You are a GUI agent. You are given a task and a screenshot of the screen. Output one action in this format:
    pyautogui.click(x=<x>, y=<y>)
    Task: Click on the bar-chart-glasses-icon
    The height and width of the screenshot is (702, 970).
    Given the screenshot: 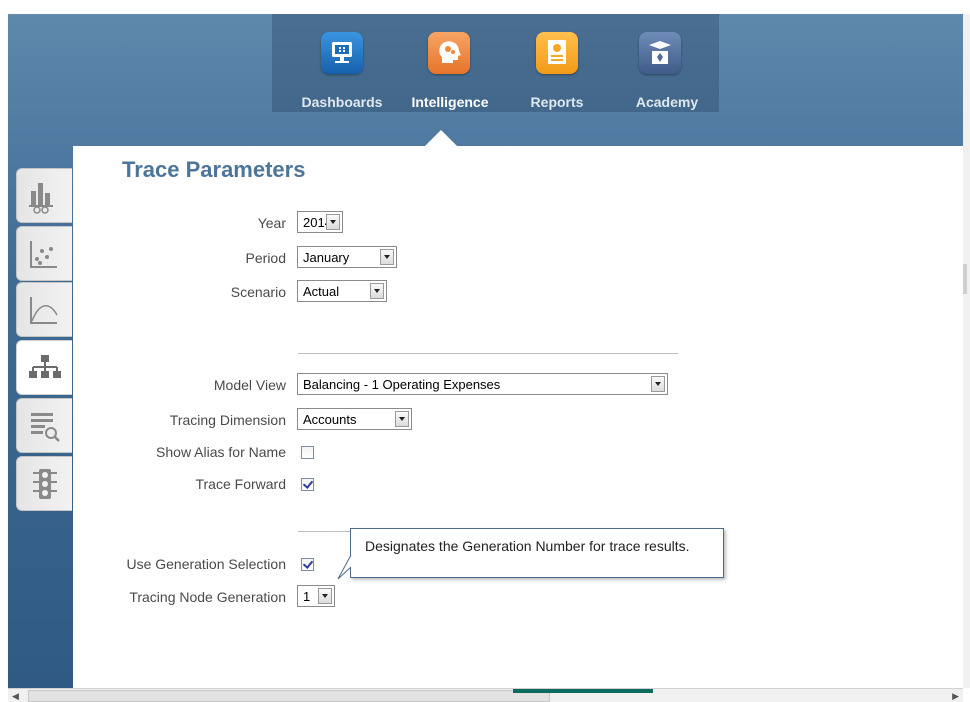 What is the action you would take?
    pyautogui.click(x=41, y=198)
    